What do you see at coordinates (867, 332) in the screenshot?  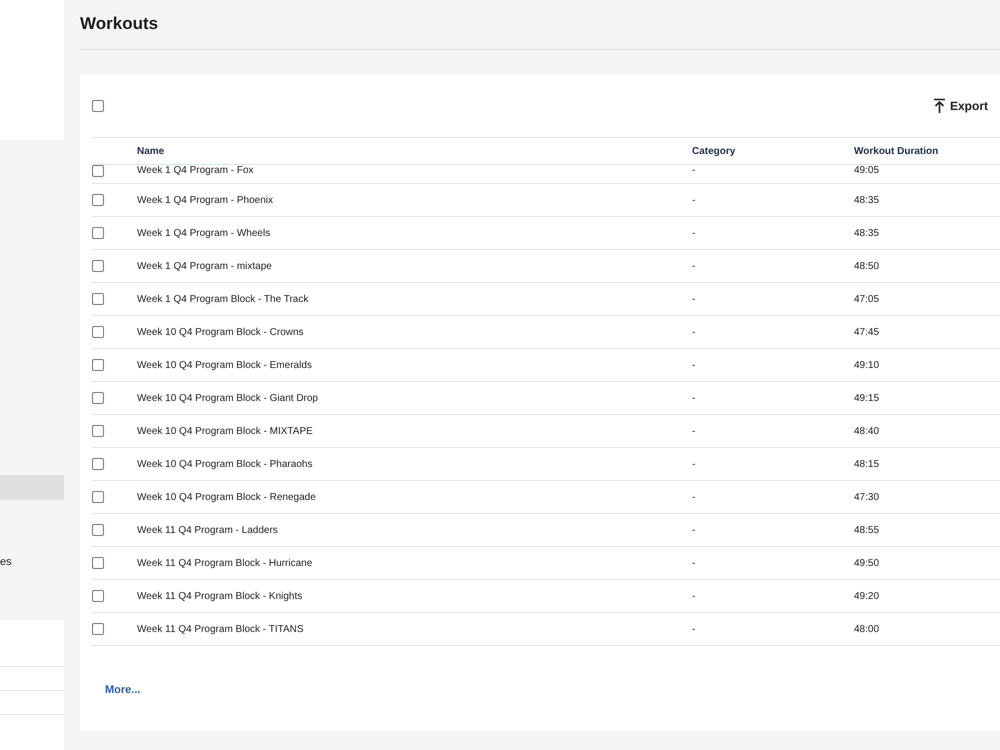 I see `table-cell-text: 47:45` at bounding box center [867, 332].